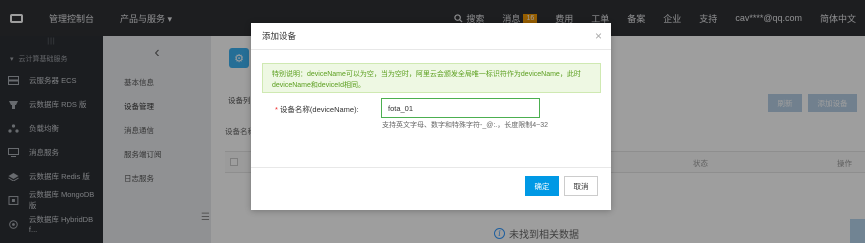  Describe the element at coordinates (431, 167) in the screenshot. I see `dialog-footer-divider` at that location.